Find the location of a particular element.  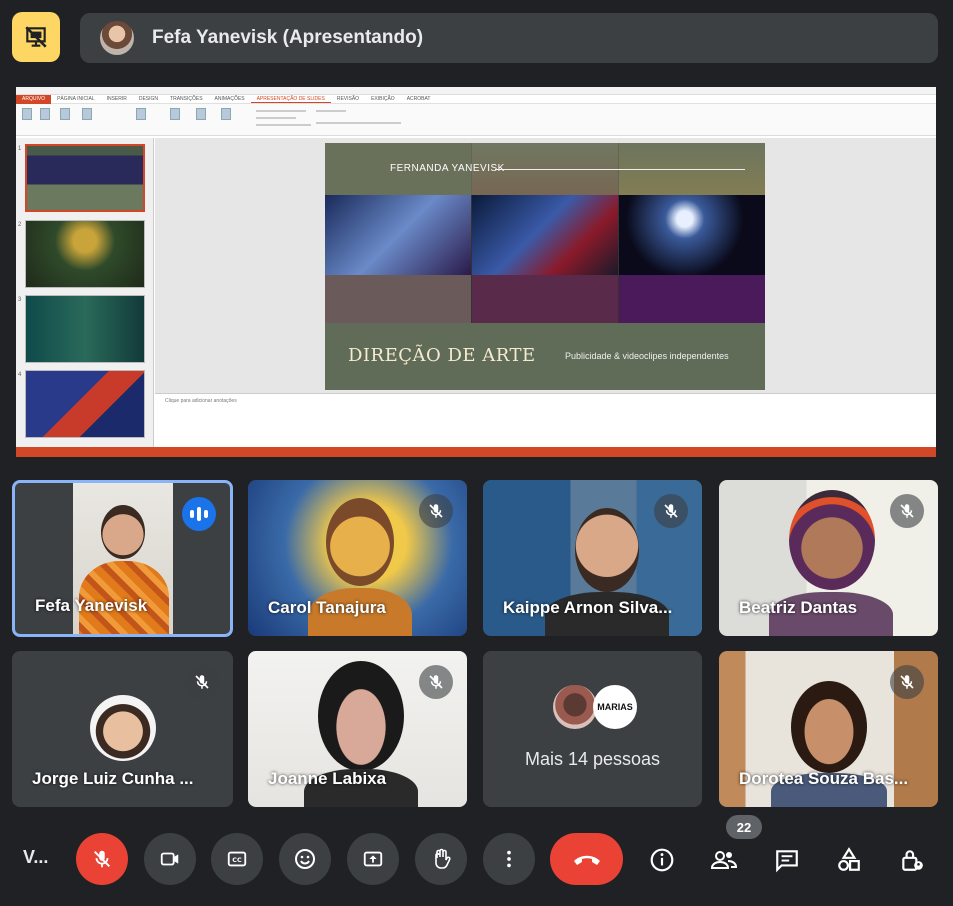

more-options-button is located at coordinates (509, 859).